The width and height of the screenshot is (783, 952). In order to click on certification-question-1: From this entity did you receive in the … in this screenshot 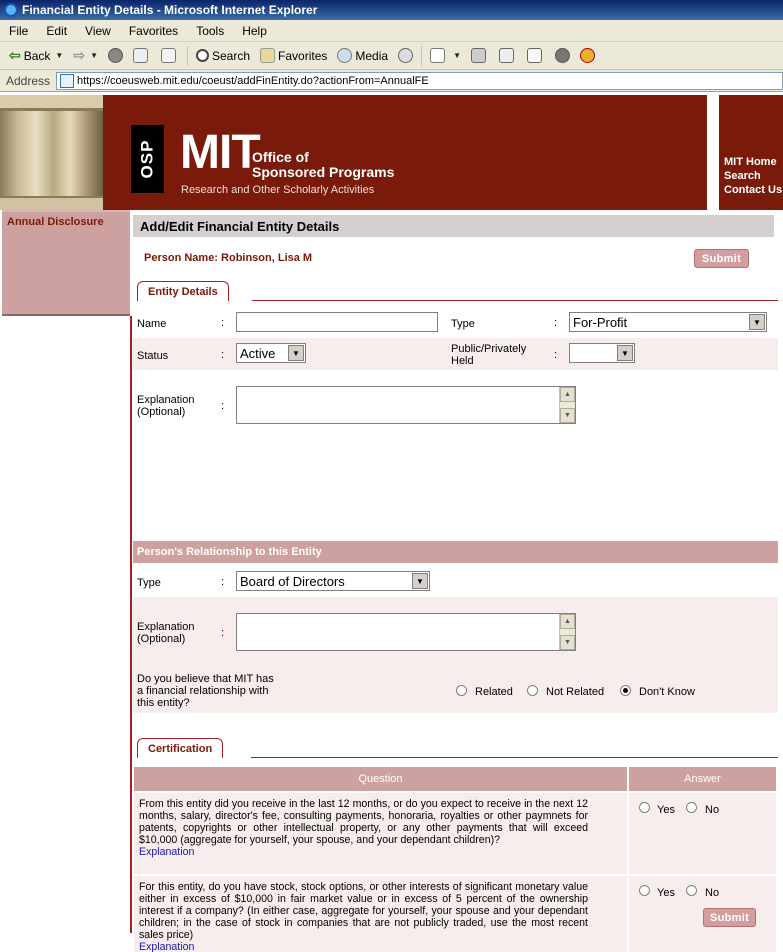, I will do `click(380, 833)`.